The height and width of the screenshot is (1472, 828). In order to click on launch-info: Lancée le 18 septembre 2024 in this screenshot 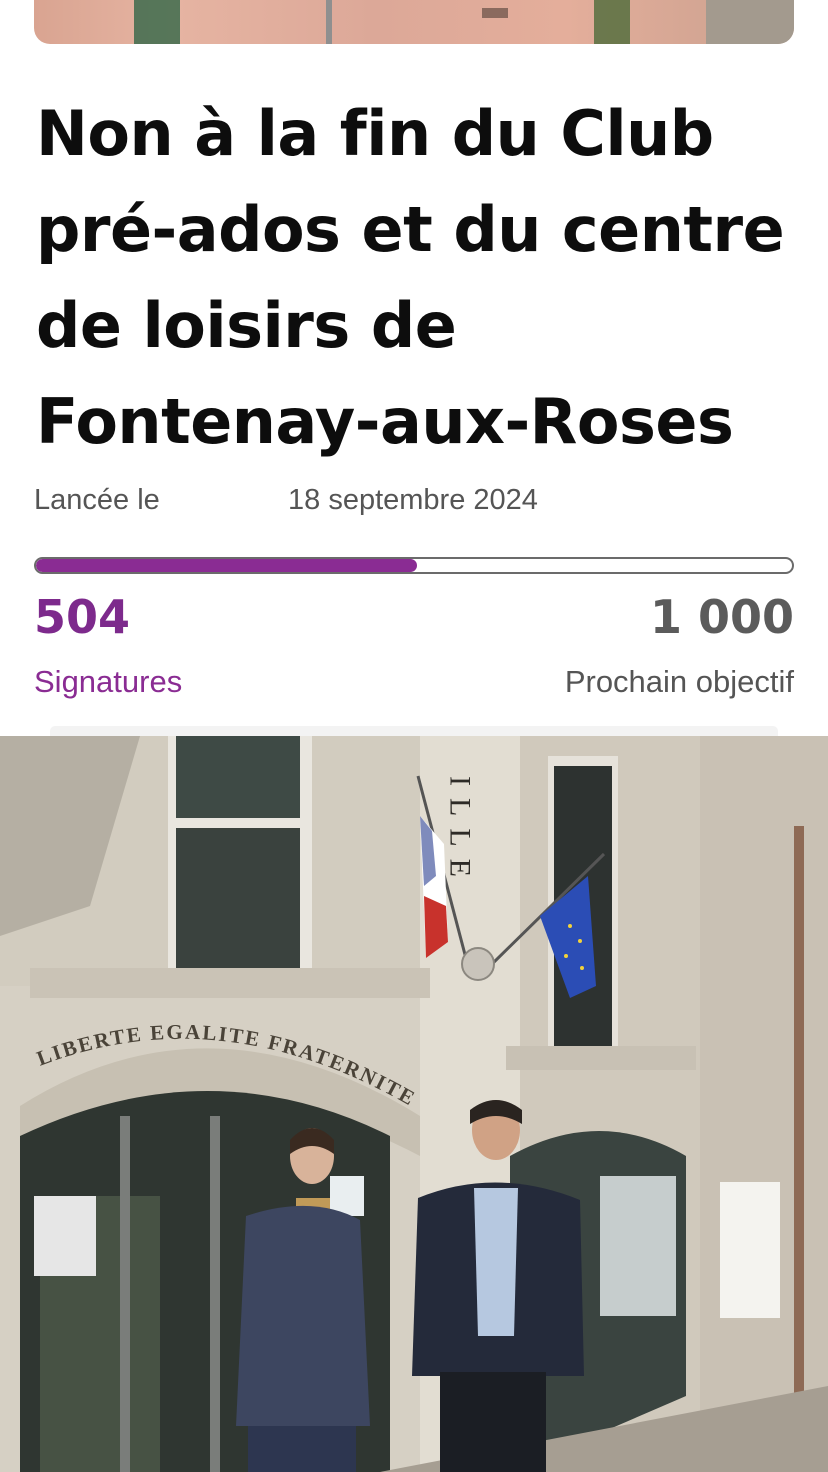, I will do `click(414, 502)`.